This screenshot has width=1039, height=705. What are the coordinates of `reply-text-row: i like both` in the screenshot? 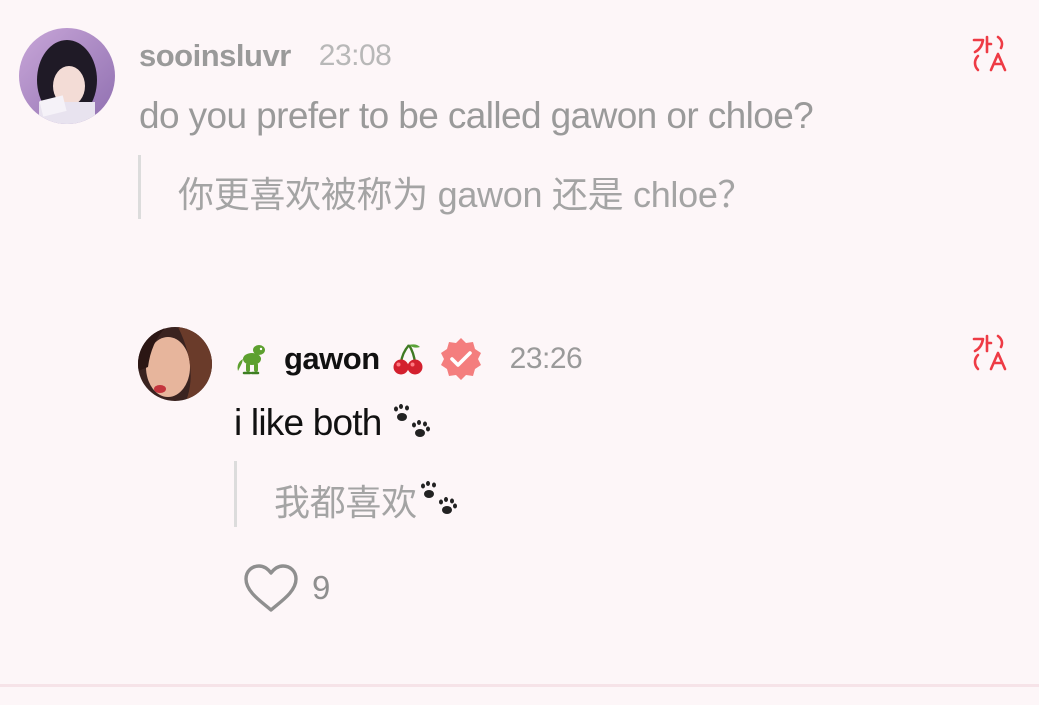 It's located at (334, 423).